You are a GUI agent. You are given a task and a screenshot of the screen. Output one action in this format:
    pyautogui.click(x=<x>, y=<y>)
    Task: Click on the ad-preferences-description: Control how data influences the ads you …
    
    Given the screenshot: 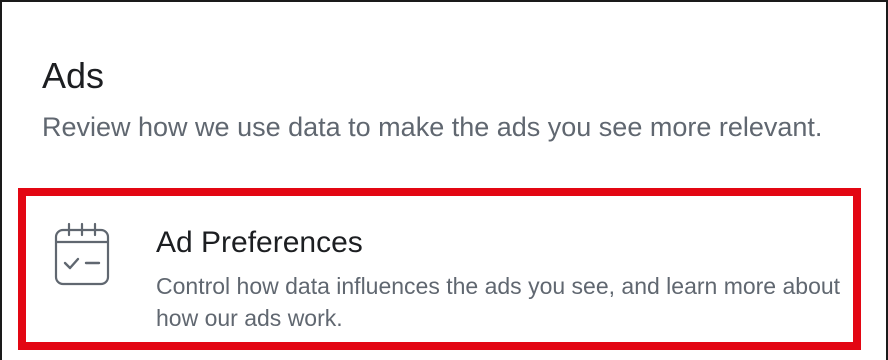 What is the action you would take?
    pyautogui.click(x=498, y=302)
    